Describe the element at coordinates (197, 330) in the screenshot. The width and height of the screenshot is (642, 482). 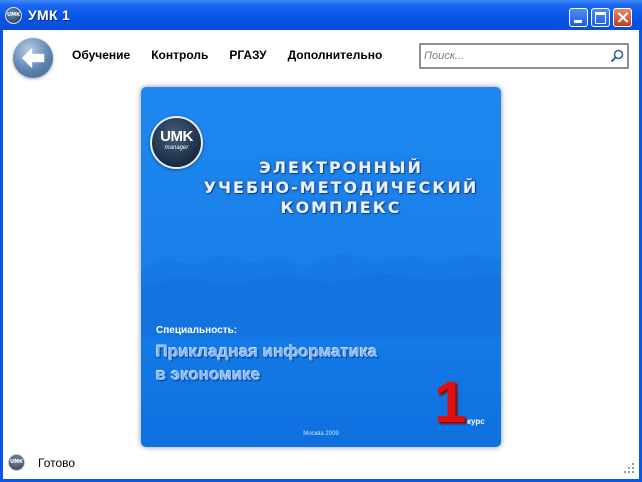
I see `specialty-label: Специальность:` at that location.